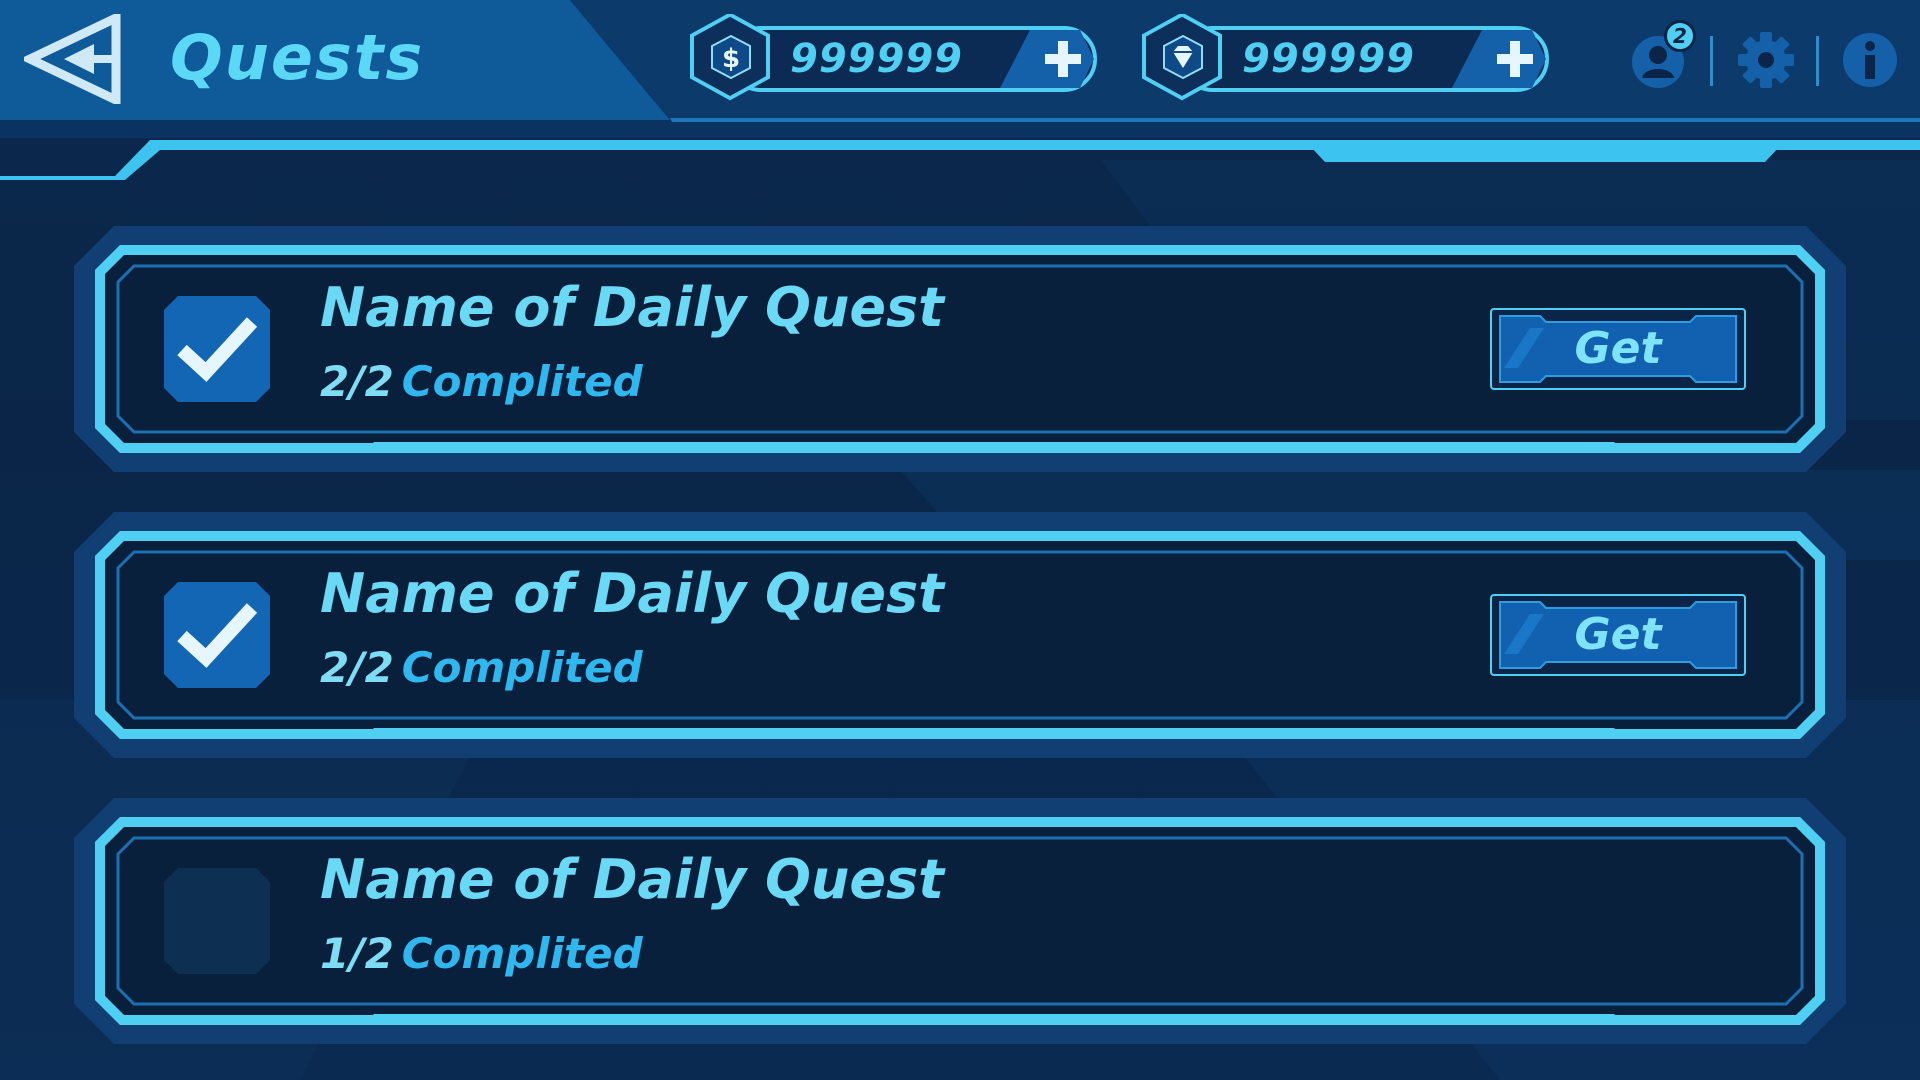  I want to click on info-button, so click(1870, 60).